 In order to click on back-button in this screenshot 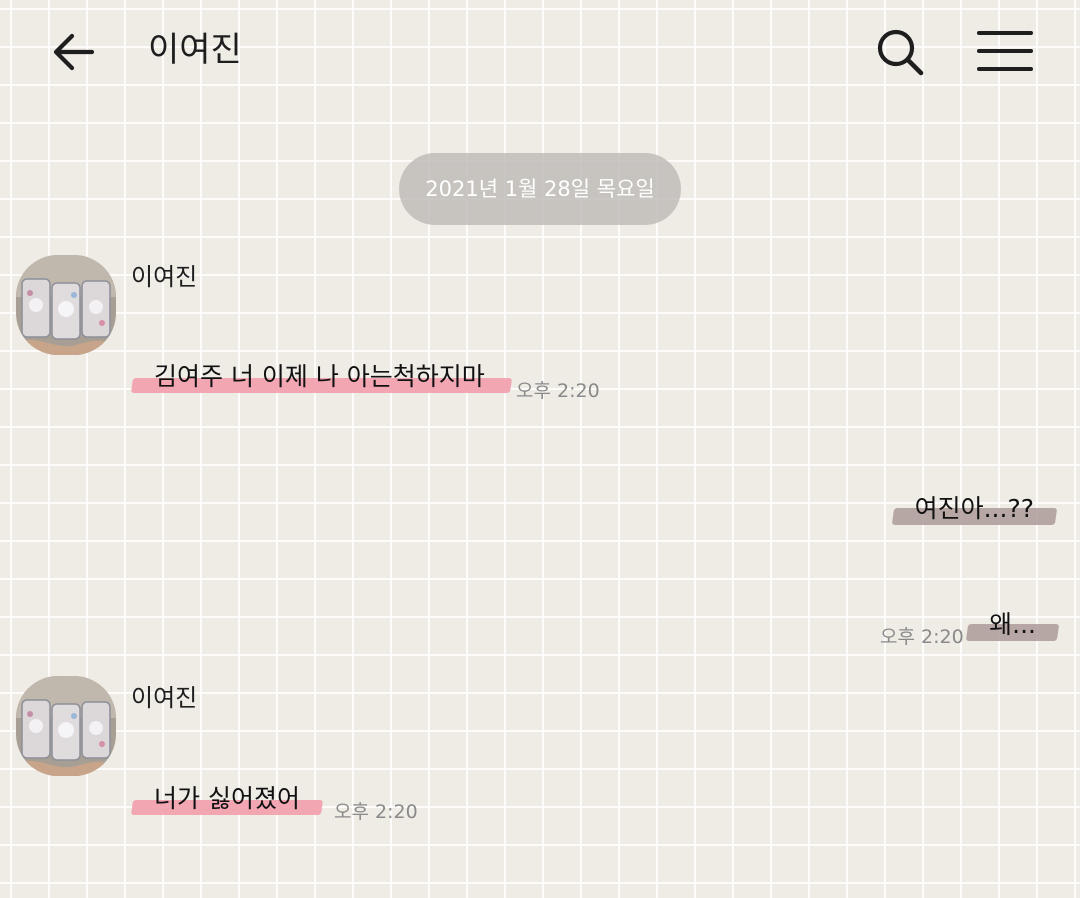, I will do `click(74, 52)`.